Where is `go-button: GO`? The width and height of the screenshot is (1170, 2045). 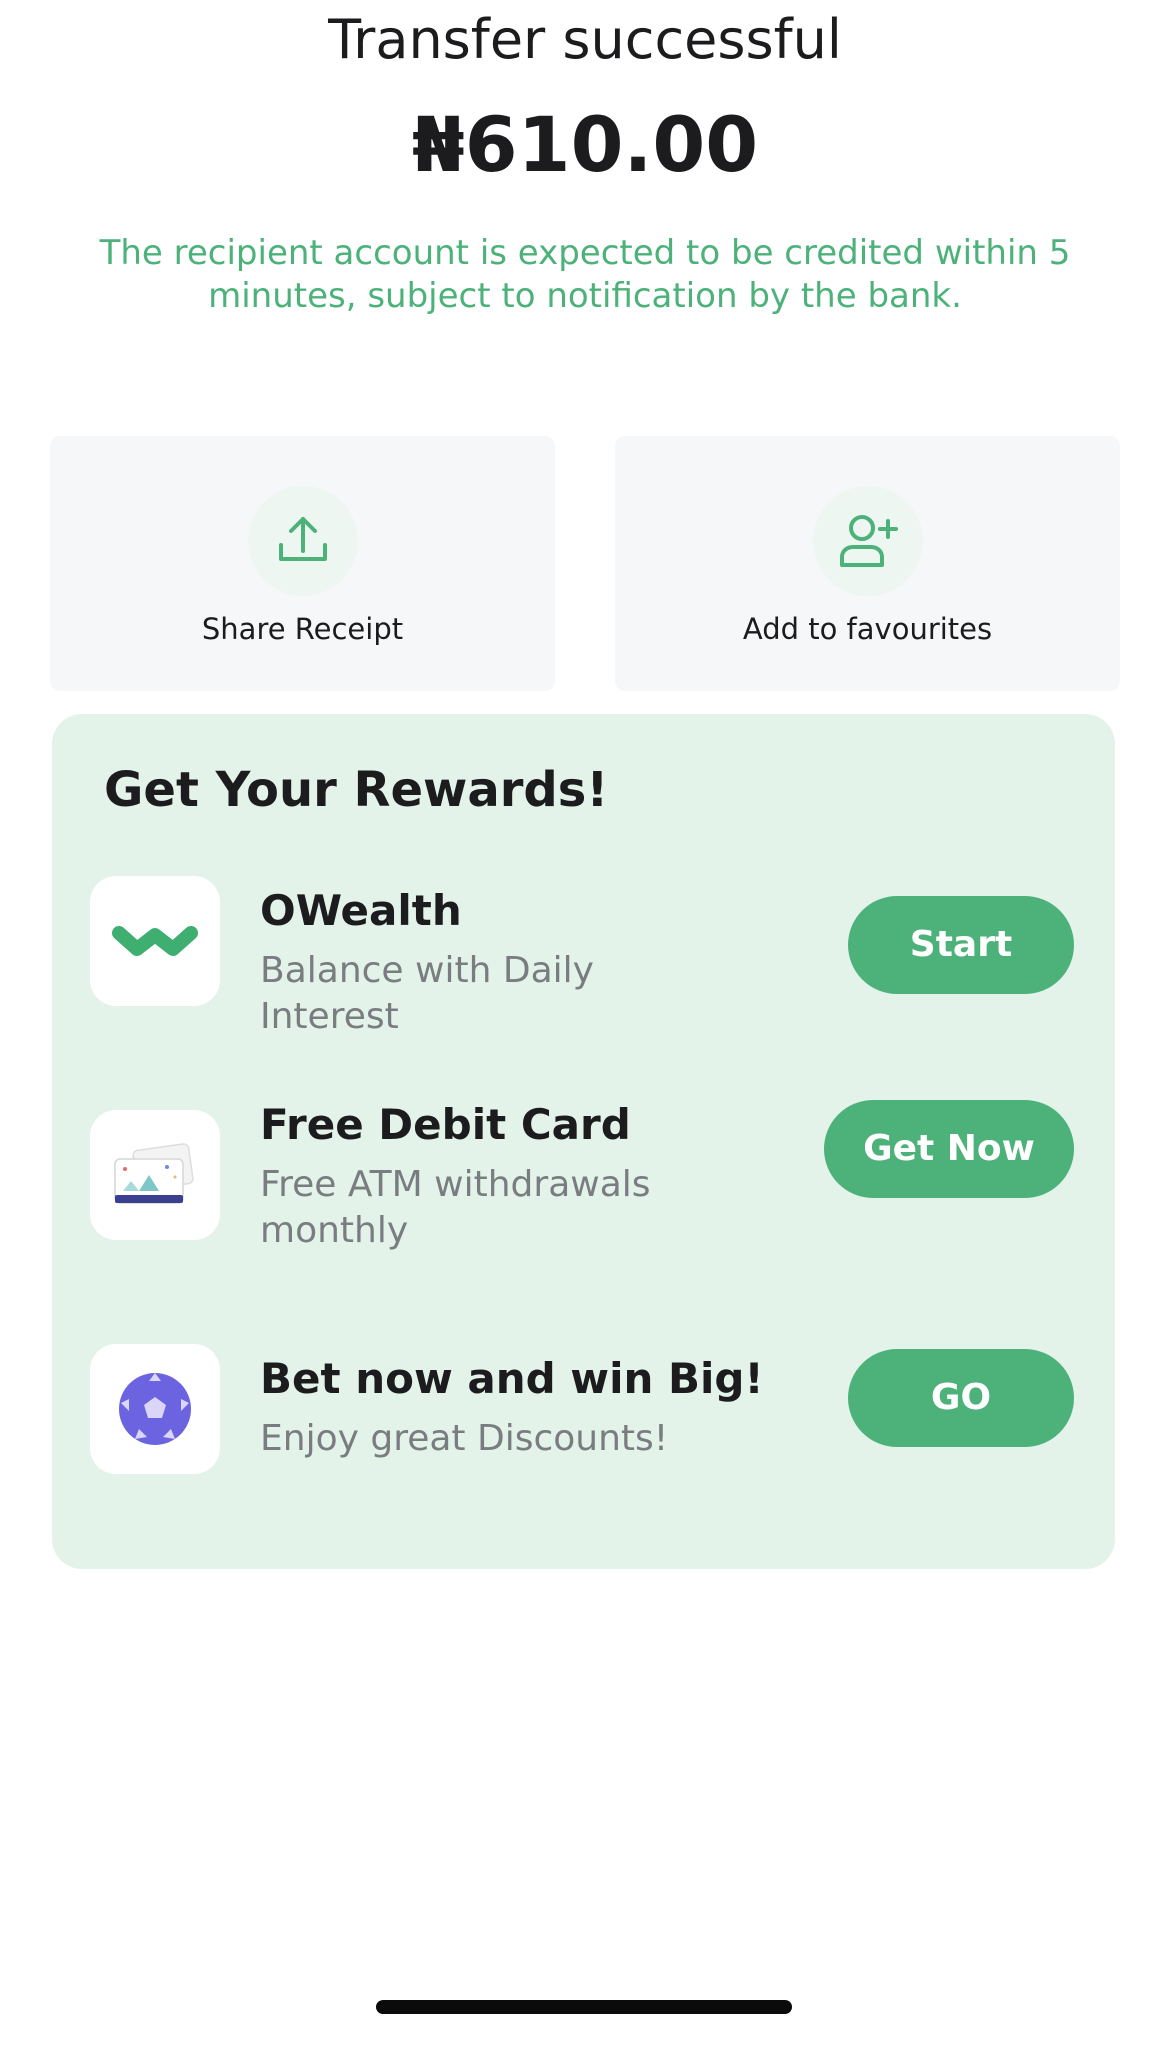
go-button: GO is located at coordinates (961, 1398).